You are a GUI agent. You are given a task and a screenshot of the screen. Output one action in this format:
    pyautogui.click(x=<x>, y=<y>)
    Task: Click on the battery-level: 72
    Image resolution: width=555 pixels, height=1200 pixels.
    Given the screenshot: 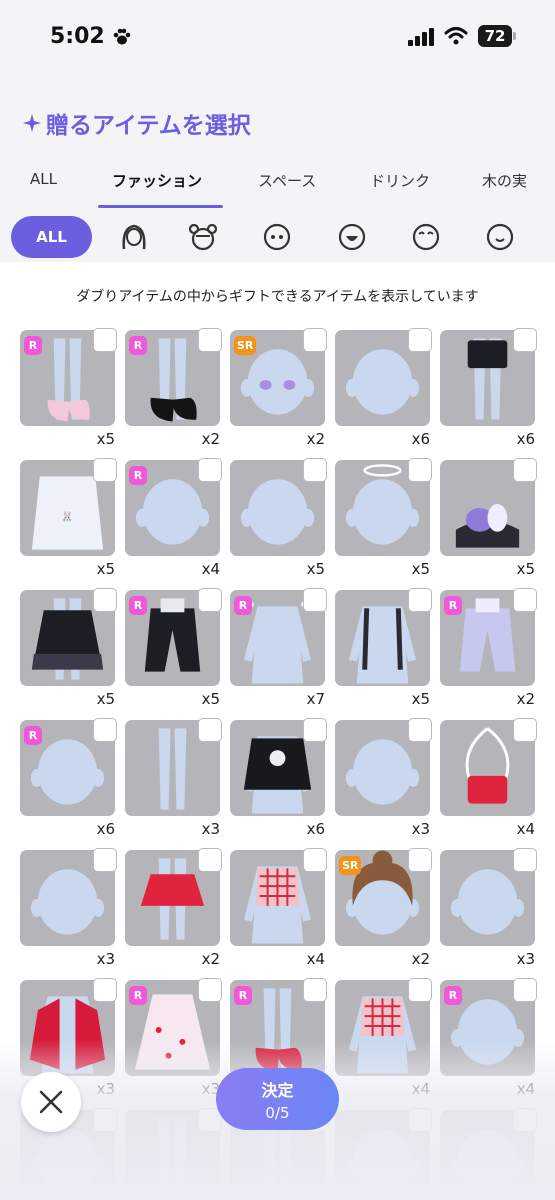 What is the action you would take?
    pyautogui.click(x=495, y=36)
    